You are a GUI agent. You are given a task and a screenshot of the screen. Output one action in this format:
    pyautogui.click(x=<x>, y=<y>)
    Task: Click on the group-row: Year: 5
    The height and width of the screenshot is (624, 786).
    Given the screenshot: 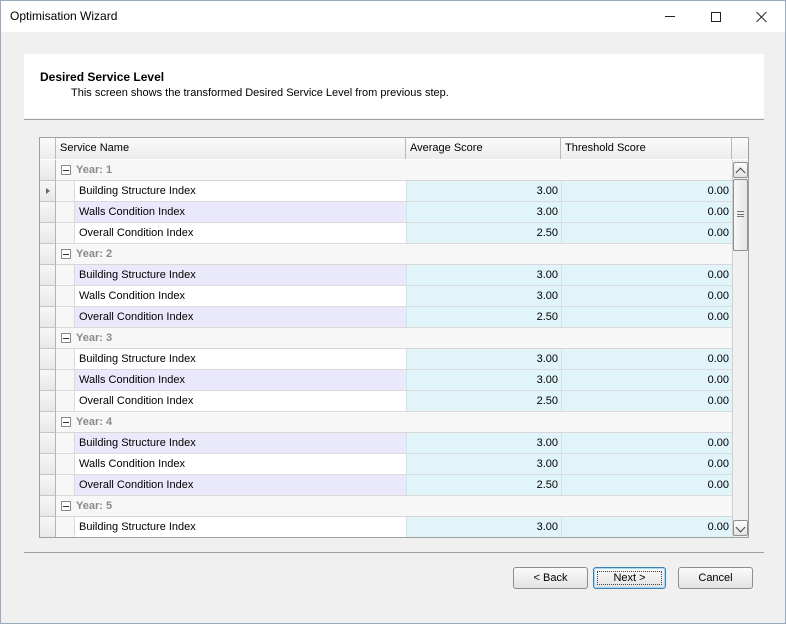 What is the action you would take?
    pyautogui.click(x=386, y=506)
    